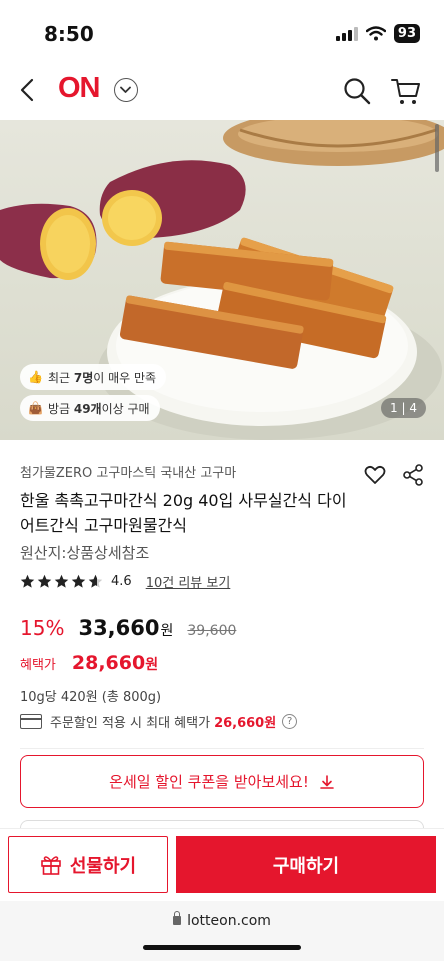  I want to click on product-keywords: 첨가물ZERO 고구마스틱 국내산 고구마, so click(128, 473).